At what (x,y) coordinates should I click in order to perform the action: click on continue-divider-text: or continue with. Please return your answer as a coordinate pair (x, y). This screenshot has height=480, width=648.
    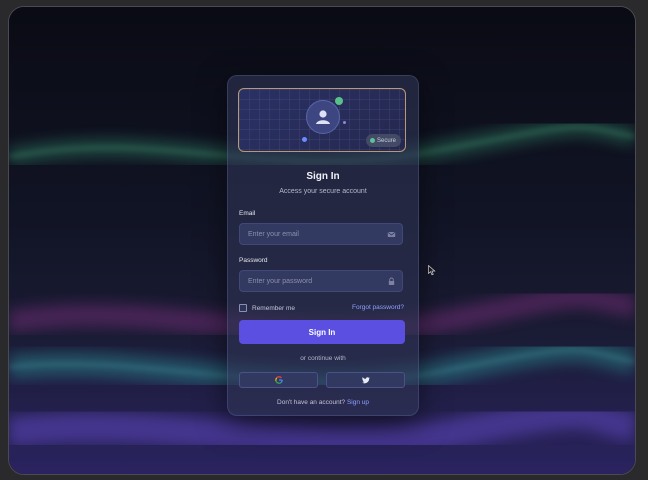
    Looking at the image, I should click on (323, 358).